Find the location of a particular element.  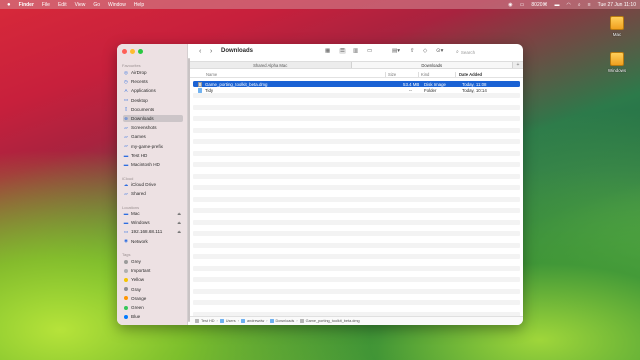

desktop-drive-mac: Mac is located at coordinates (617, 26).